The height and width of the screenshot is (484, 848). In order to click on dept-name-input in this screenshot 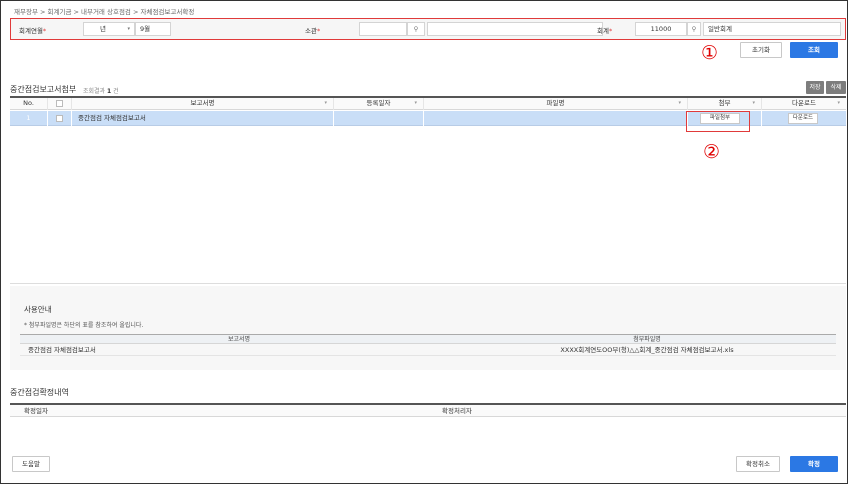, I will do `click(515, 29)`.